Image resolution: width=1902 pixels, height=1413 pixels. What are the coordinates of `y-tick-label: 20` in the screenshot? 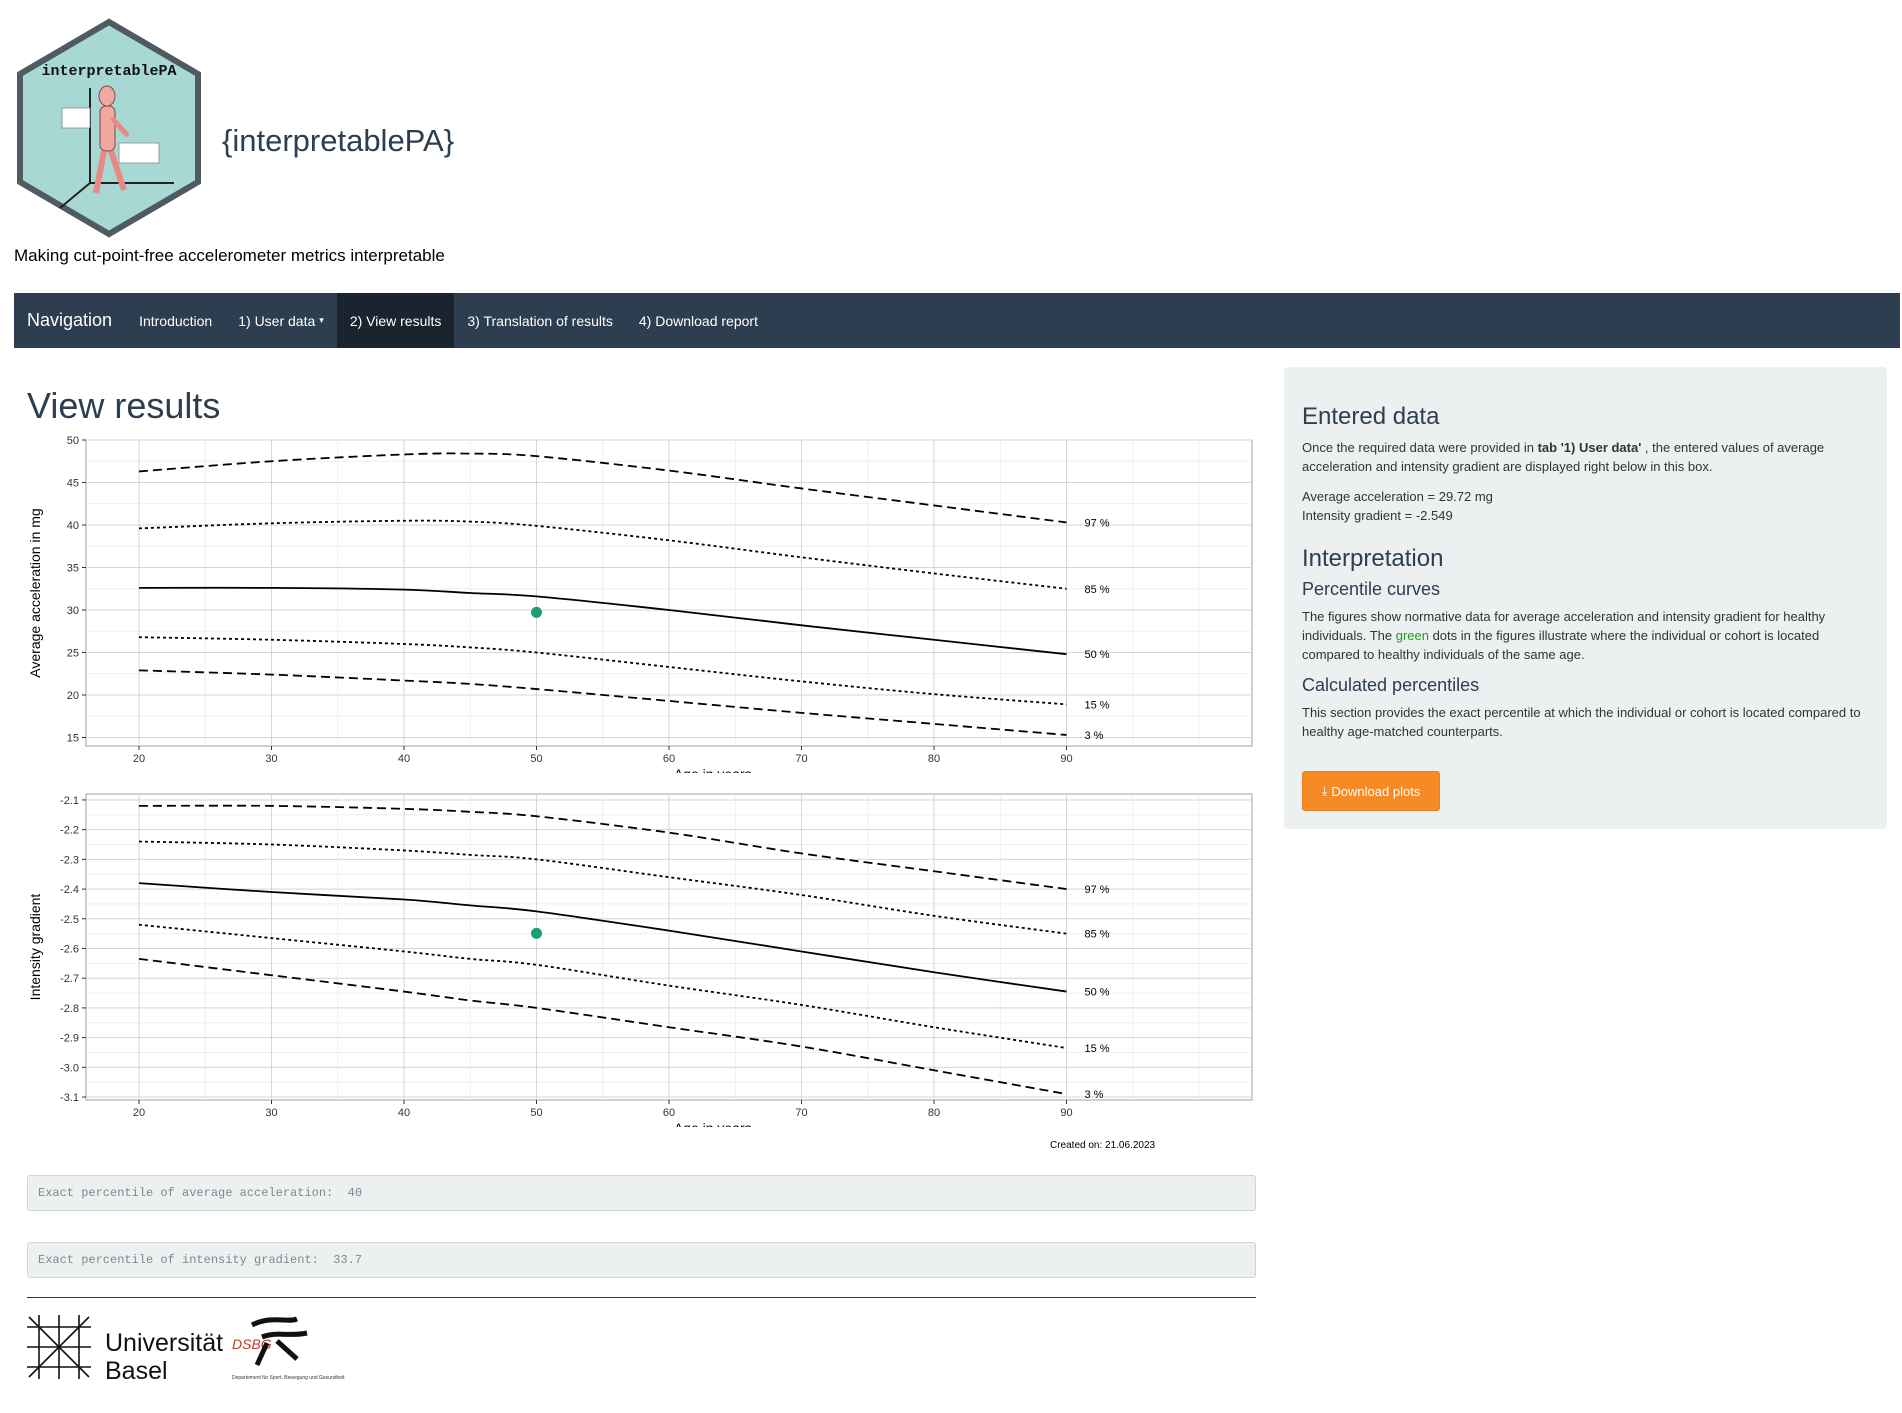 It's located at (73, 696).